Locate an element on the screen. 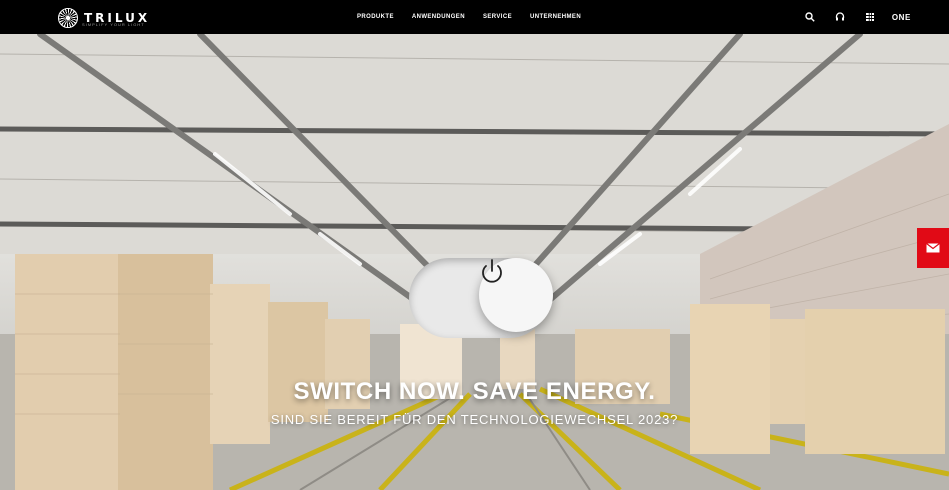  mail-icon is located at coordinates (933, 248).